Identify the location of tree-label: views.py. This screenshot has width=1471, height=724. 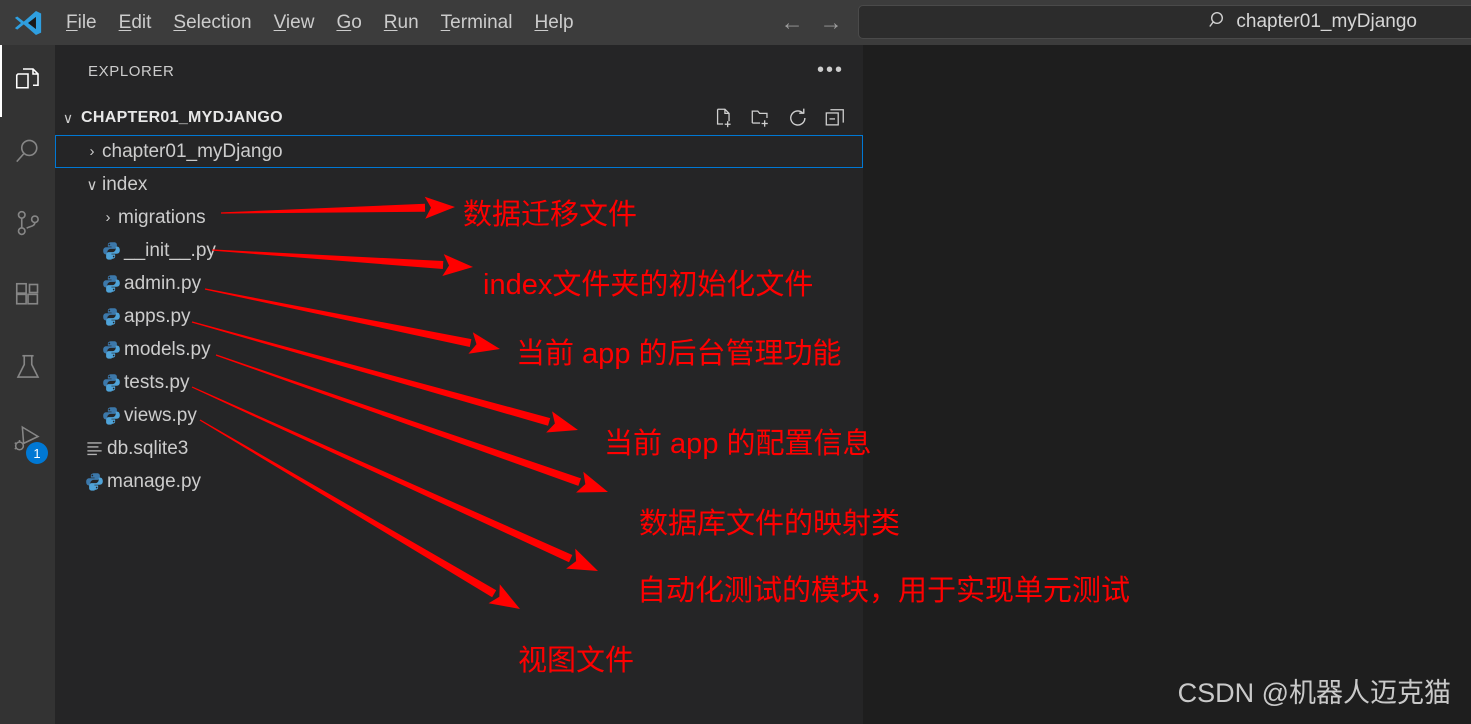
(160, 415).